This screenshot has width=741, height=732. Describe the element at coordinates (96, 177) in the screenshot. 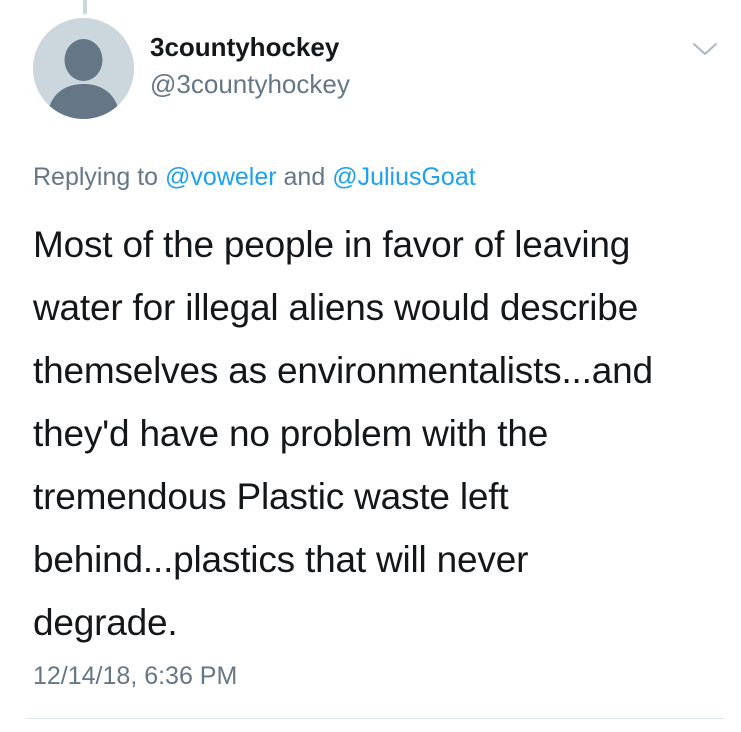

I see `replying-to-label: Replying to` at that location.